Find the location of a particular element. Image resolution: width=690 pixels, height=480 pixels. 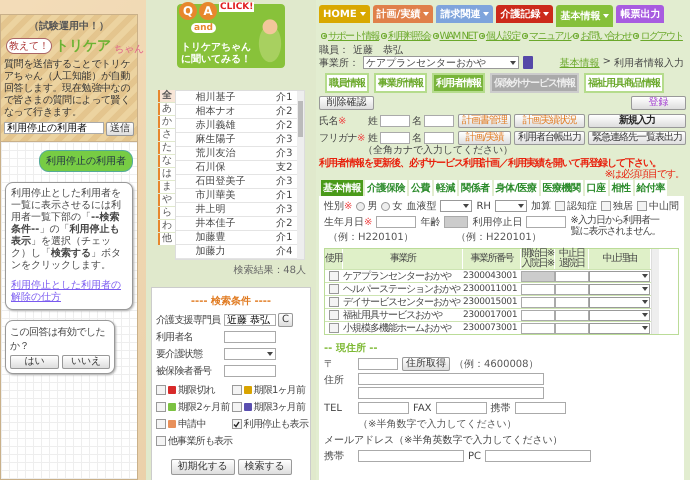

form-tab: 身体/医療 is located at coordinates (516, 188).